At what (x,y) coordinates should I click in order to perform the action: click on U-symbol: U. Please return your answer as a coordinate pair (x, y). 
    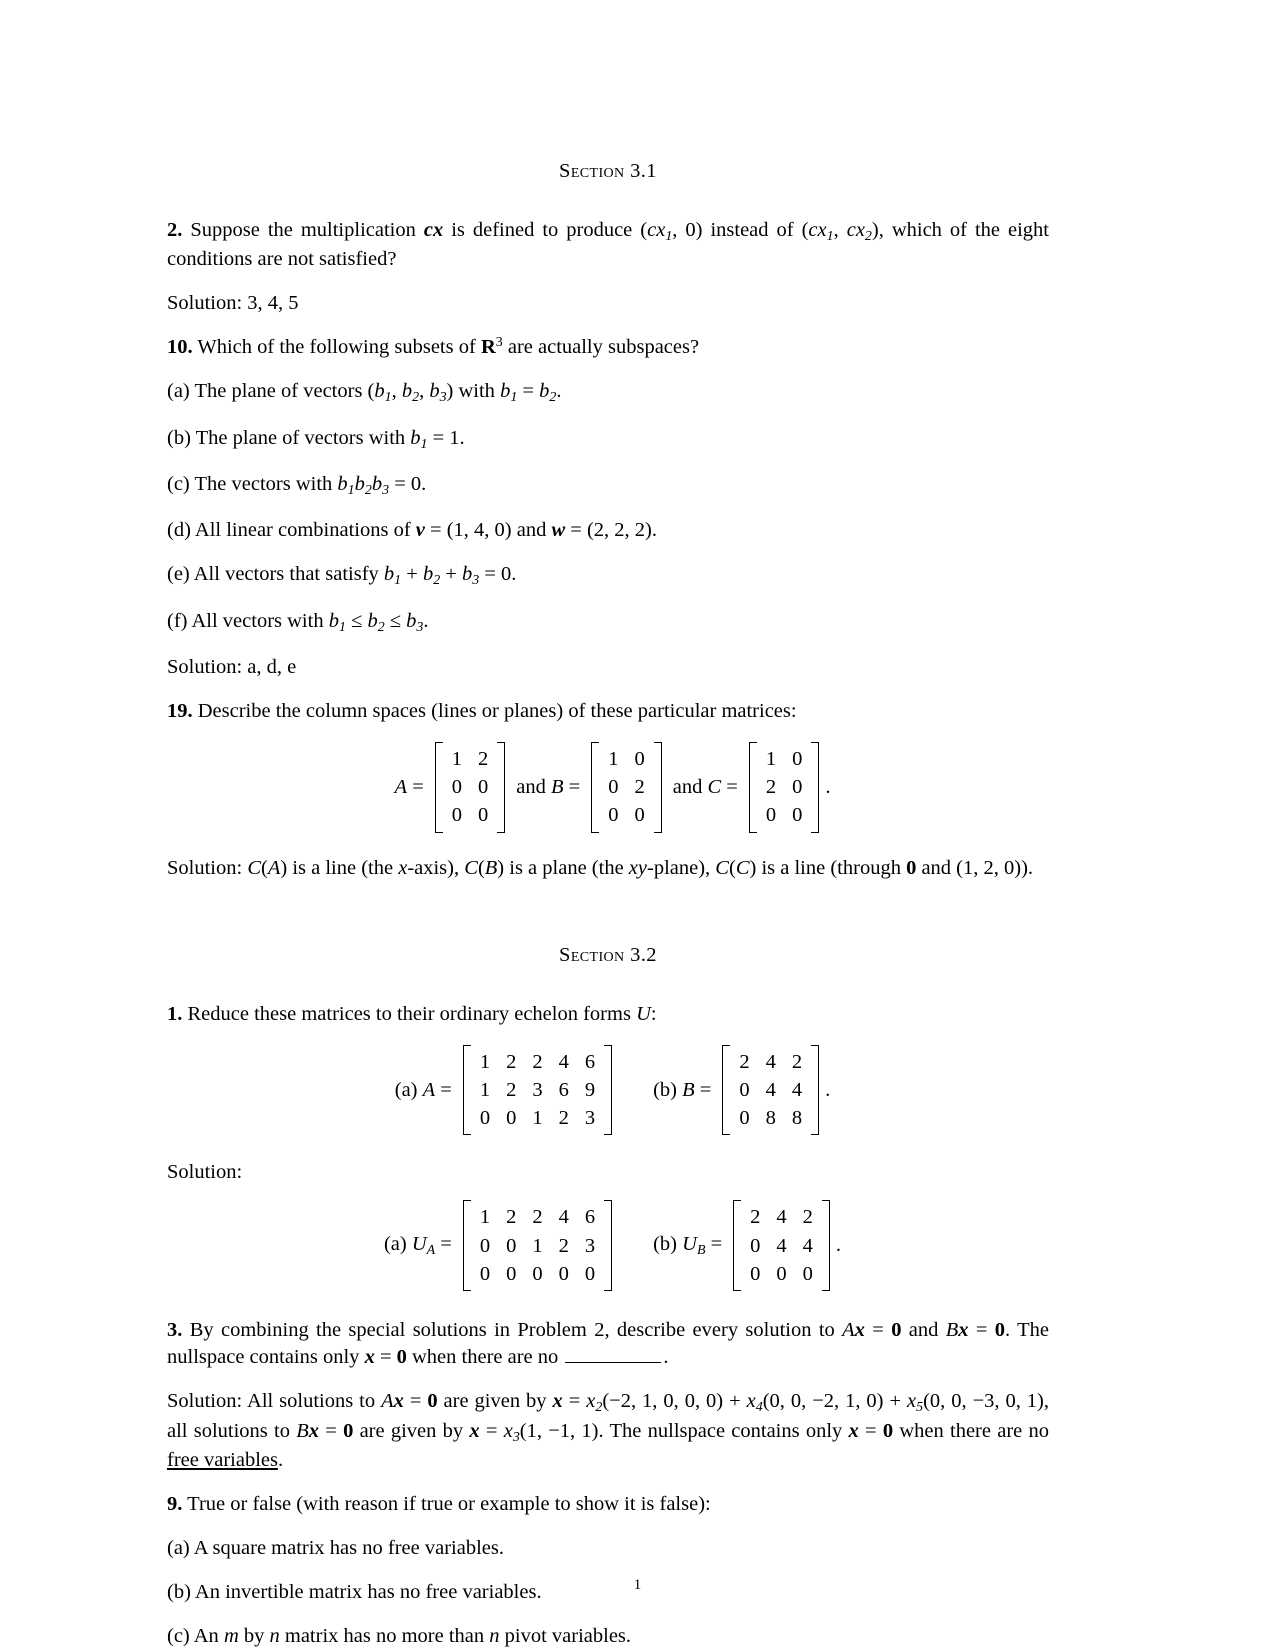
    Looking at the image, I should click on (643, 1013).